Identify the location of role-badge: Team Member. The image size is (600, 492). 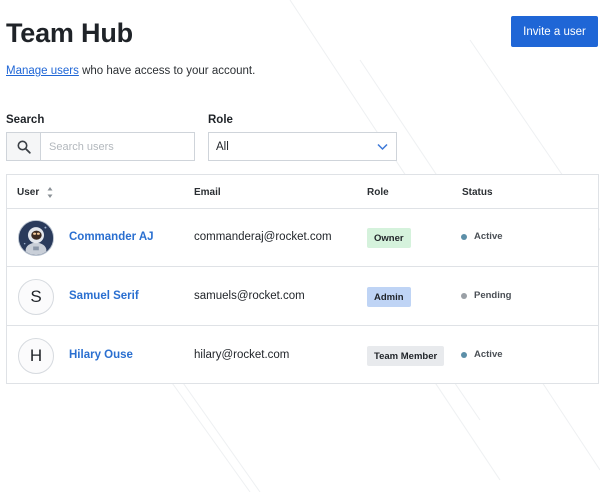
(406, 356).